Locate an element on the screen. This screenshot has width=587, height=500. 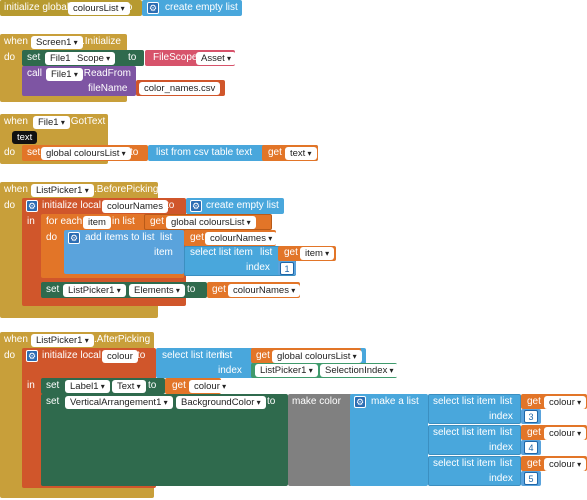
item-param-label: item is located at coordinates (163, 252).